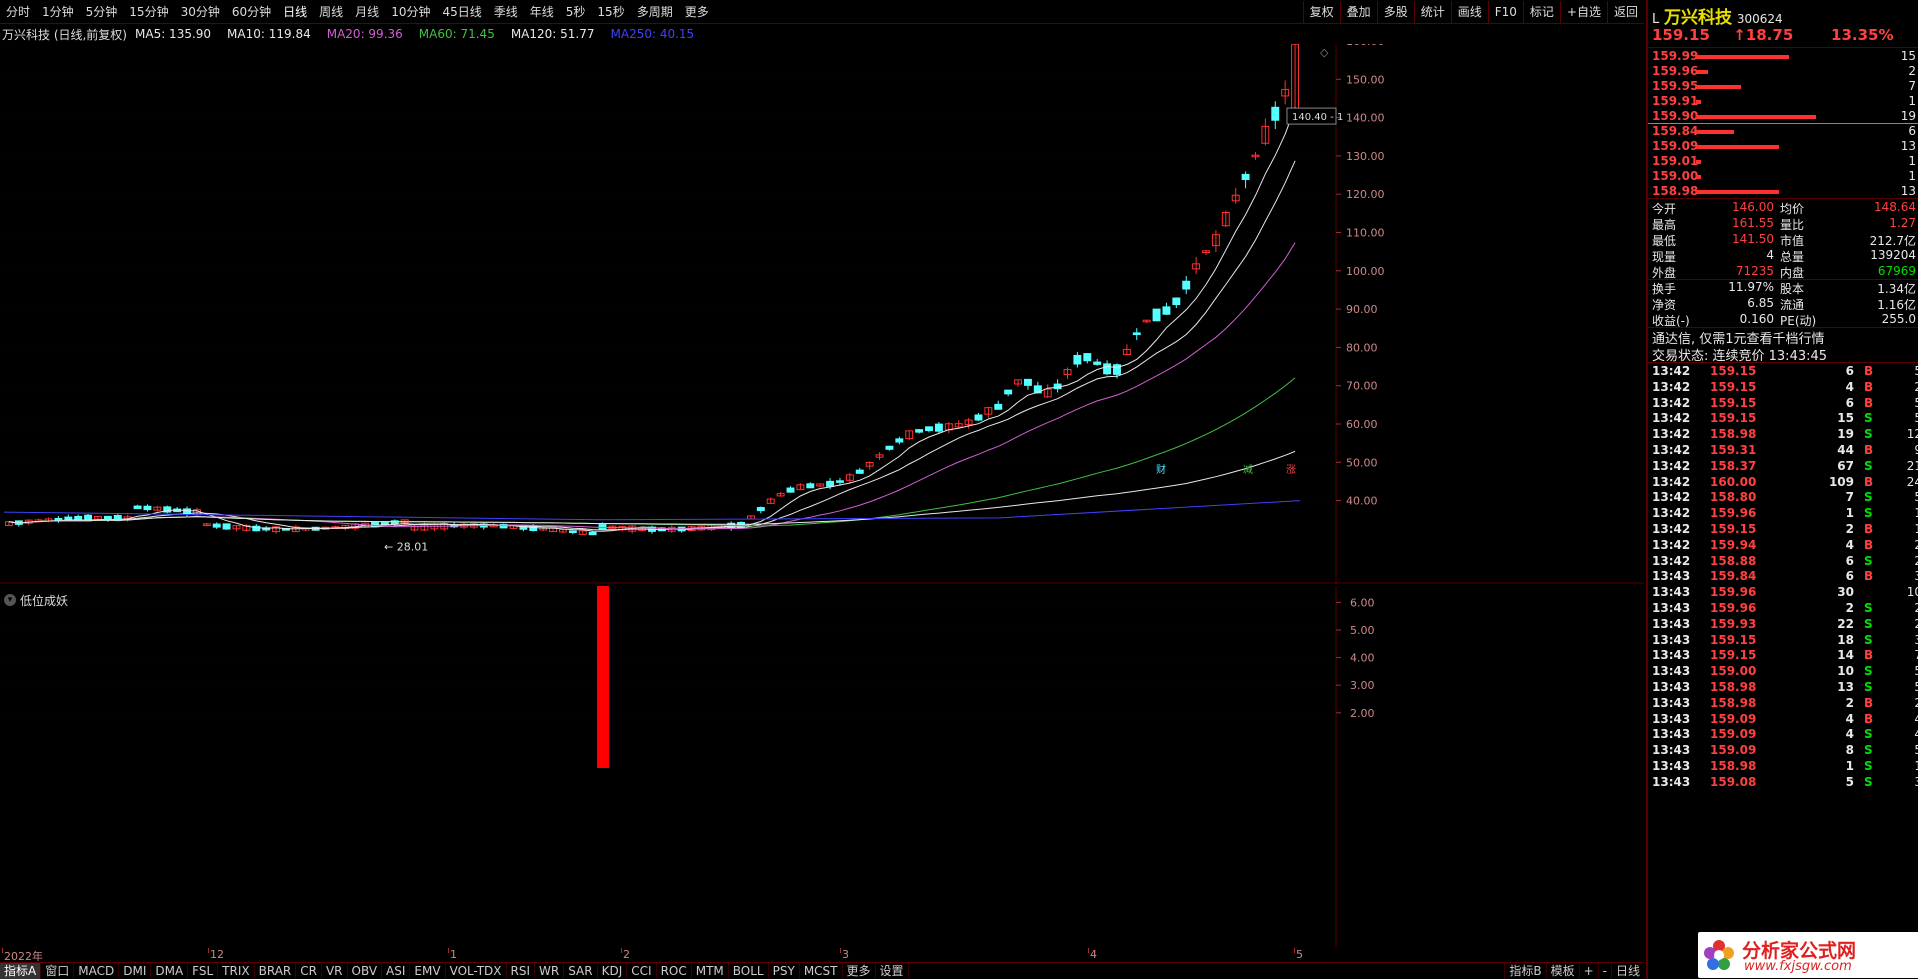 The height and width of the screenshot is (979, 1918). Describe the element at coordinates (276, 970) in the screenshot. I see `indicator-tab: BRAR` at that location.